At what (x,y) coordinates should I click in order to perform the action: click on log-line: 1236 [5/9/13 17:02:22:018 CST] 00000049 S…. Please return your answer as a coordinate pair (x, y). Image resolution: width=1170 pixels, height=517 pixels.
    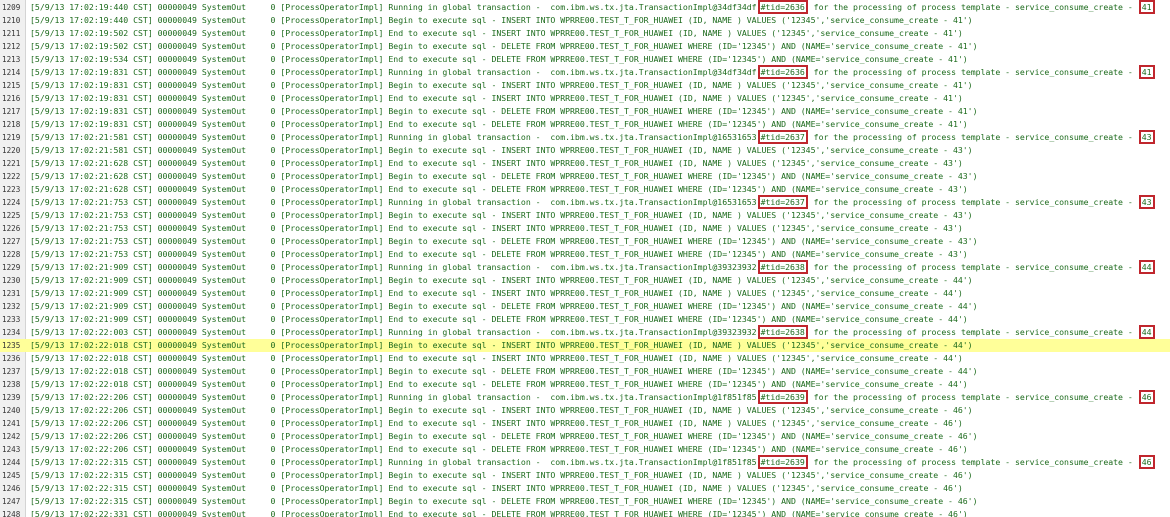
    Looking at the image, I should click on (585, 358).